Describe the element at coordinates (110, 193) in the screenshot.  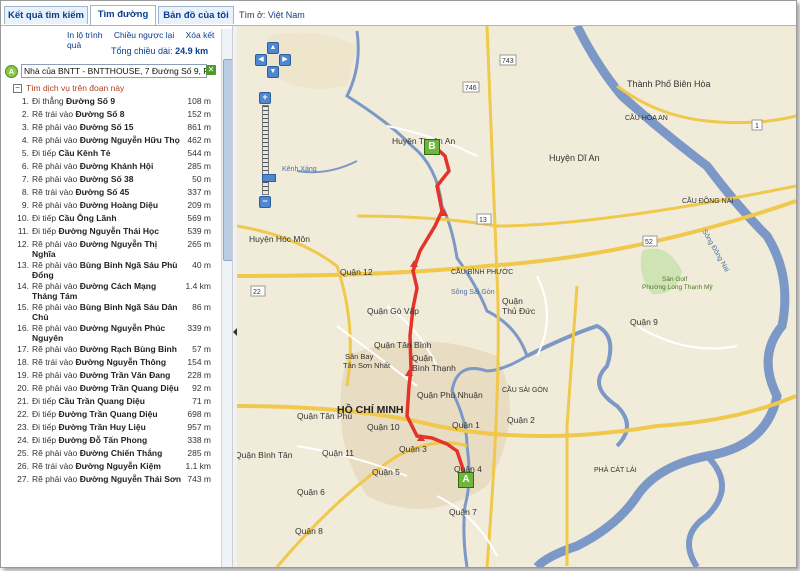
I see `route-step: 8. Rẽ trái vào Đường Số 45 337 m` at that location.